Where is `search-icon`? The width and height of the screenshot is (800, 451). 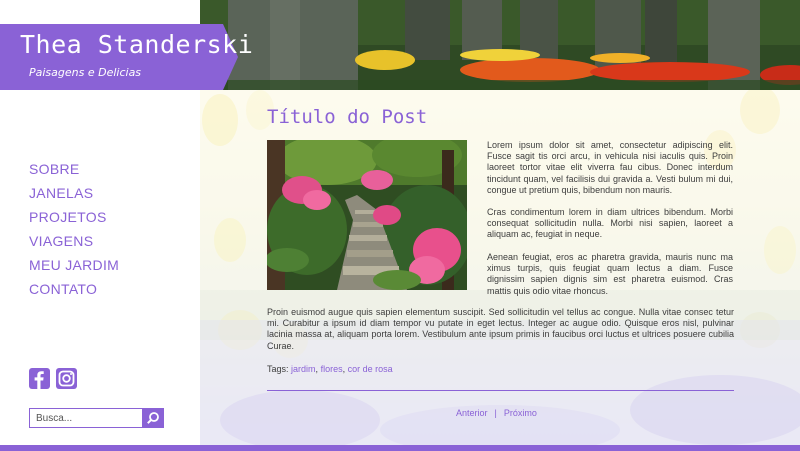 search-icon is located at coordinates (153, 418).